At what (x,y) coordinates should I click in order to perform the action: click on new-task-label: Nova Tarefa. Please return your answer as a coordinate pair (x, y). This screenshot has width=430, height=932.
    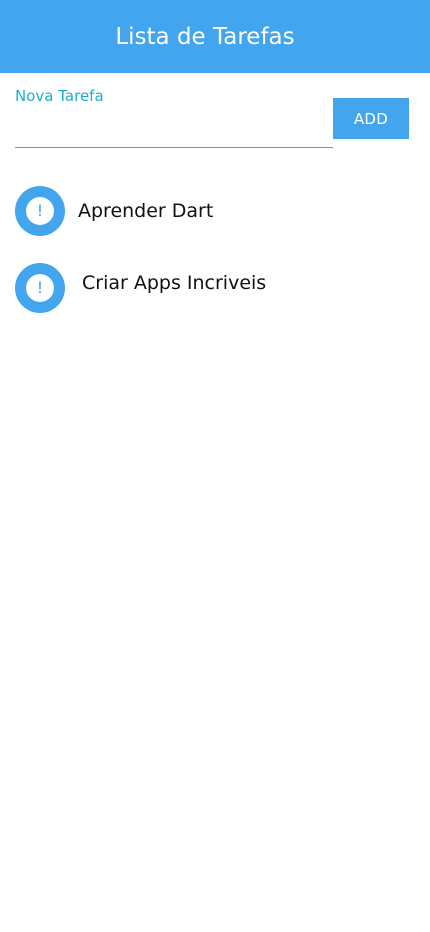
    Looking at the image, I should click on (59, 96).